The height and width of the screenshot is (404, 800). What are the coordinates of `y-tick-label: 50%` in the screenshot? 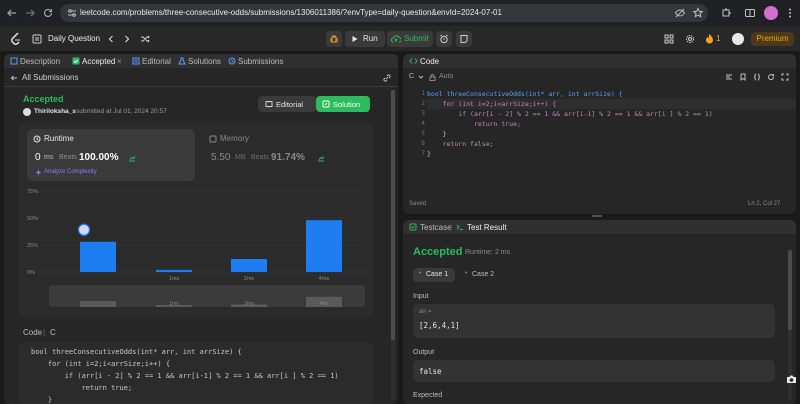 It's located at (32, 219).